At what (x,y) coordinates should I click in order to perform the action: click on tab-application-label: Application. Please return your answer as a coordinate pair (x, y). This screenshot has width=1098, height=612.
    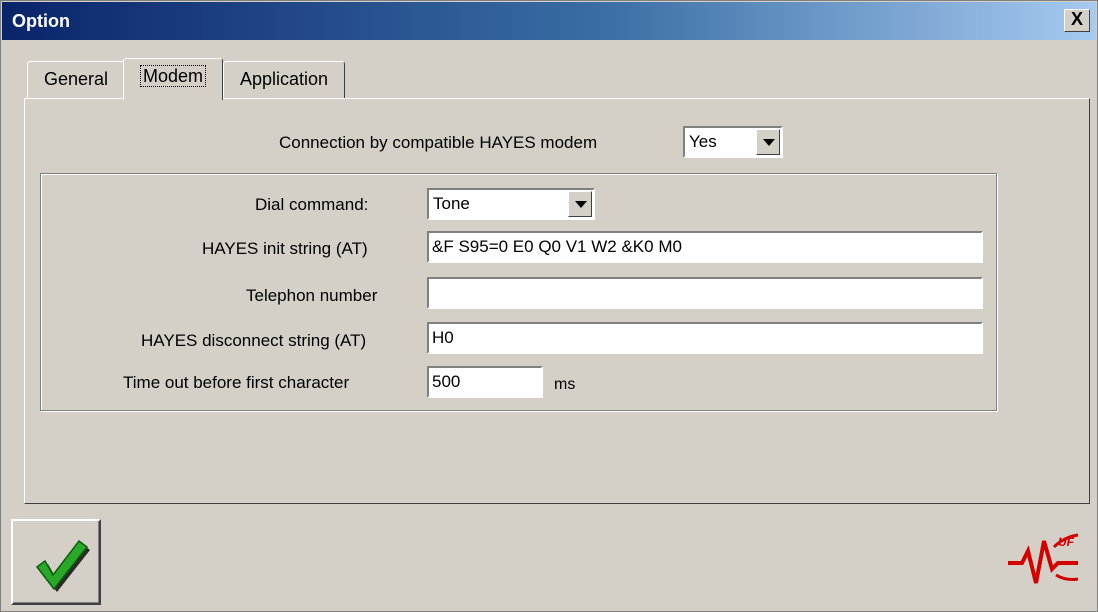
    Looking at the image, I should click on (284, 79).